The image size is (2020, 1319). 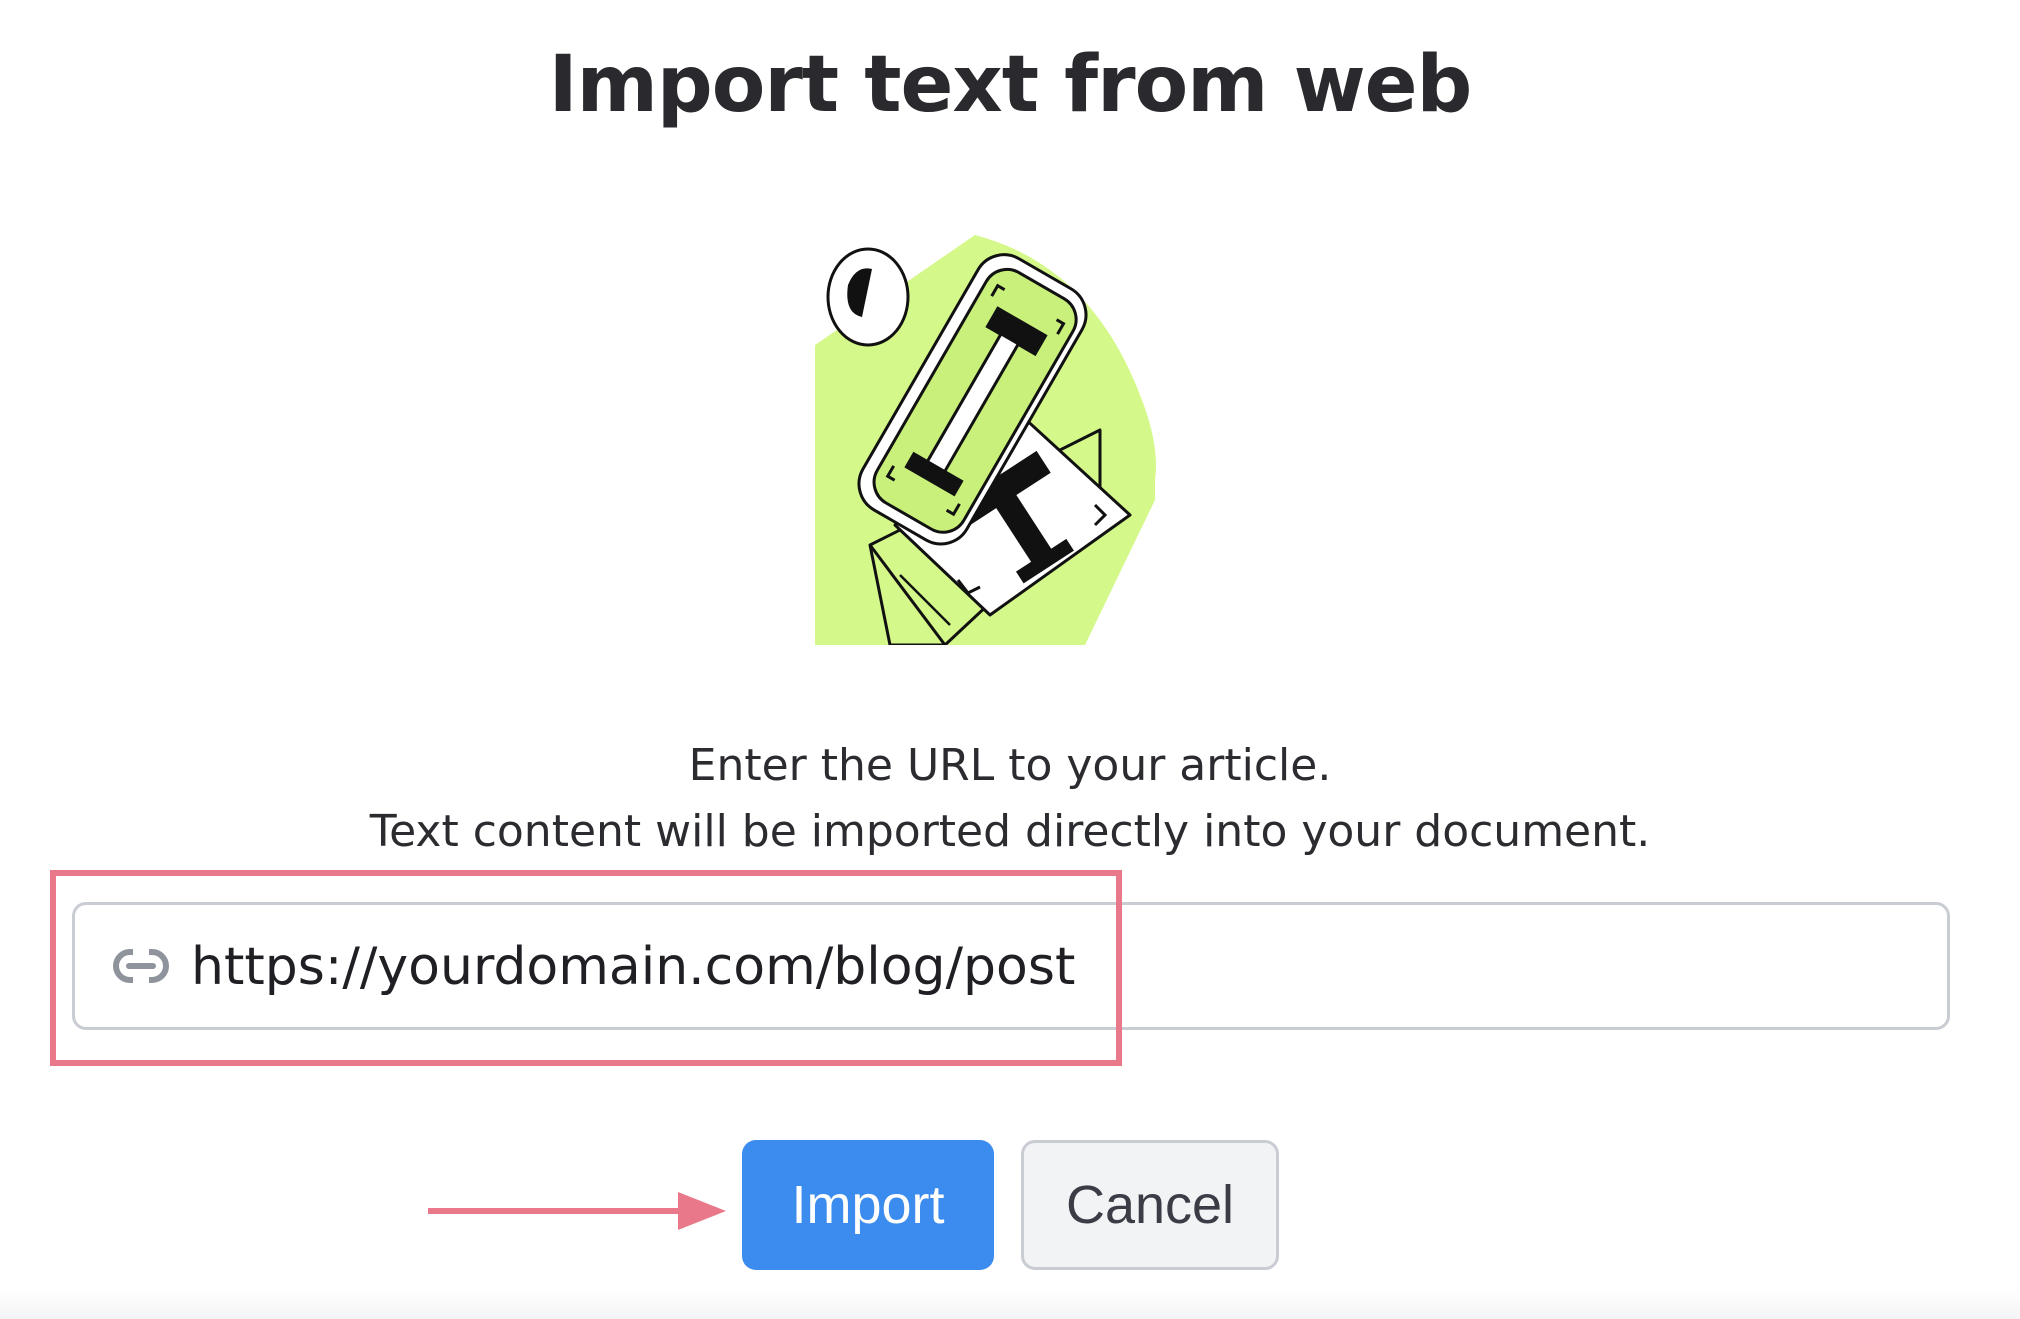 I want to click on stamp-illustration, so click(x=985, y=440).